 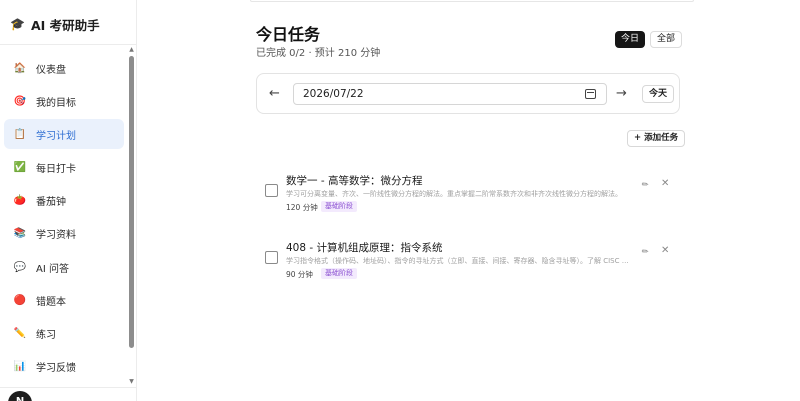 What do you see at coordinates (56, 369) in the screenshot?
I see `sidebar-item-label: 学习反馈` at bounding box center [56, 369].